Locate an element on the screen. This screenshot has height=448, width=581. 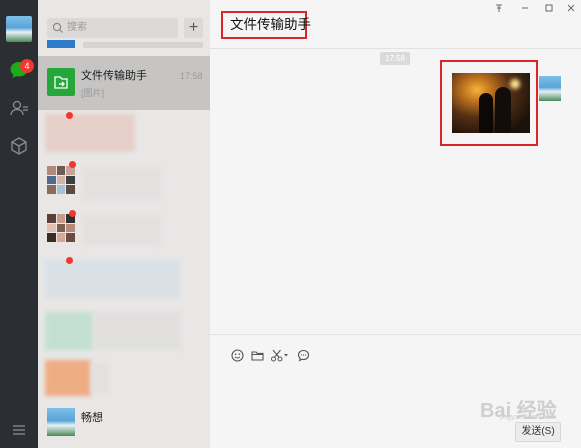
favorites-icon is located at coordinates (19, 146).